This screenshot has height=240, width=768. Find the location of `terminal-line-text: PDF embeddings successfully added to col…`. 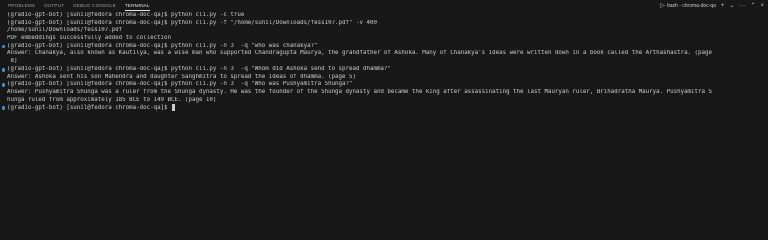

terminal-line-text: PDF embeddings successfully added to col… is located at coordinates (89, 38).